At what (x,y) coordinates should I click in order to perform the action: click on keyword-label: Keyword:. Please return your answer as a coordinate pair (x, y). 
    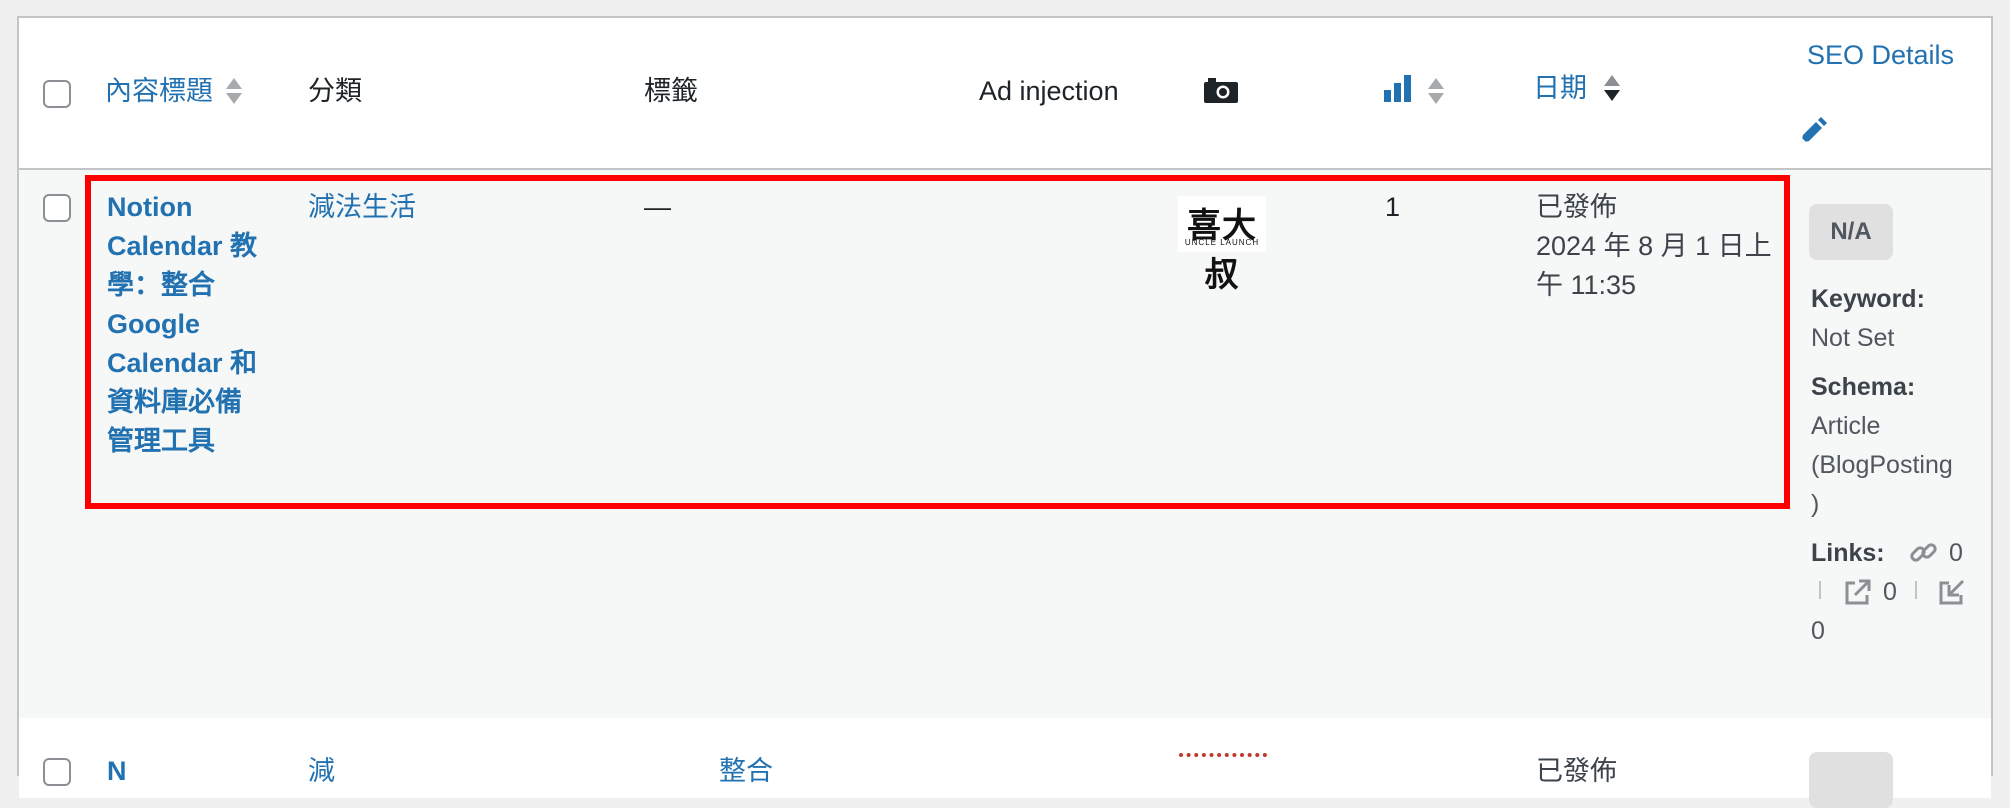
    Looking at the image, I should click on (1868, 299).